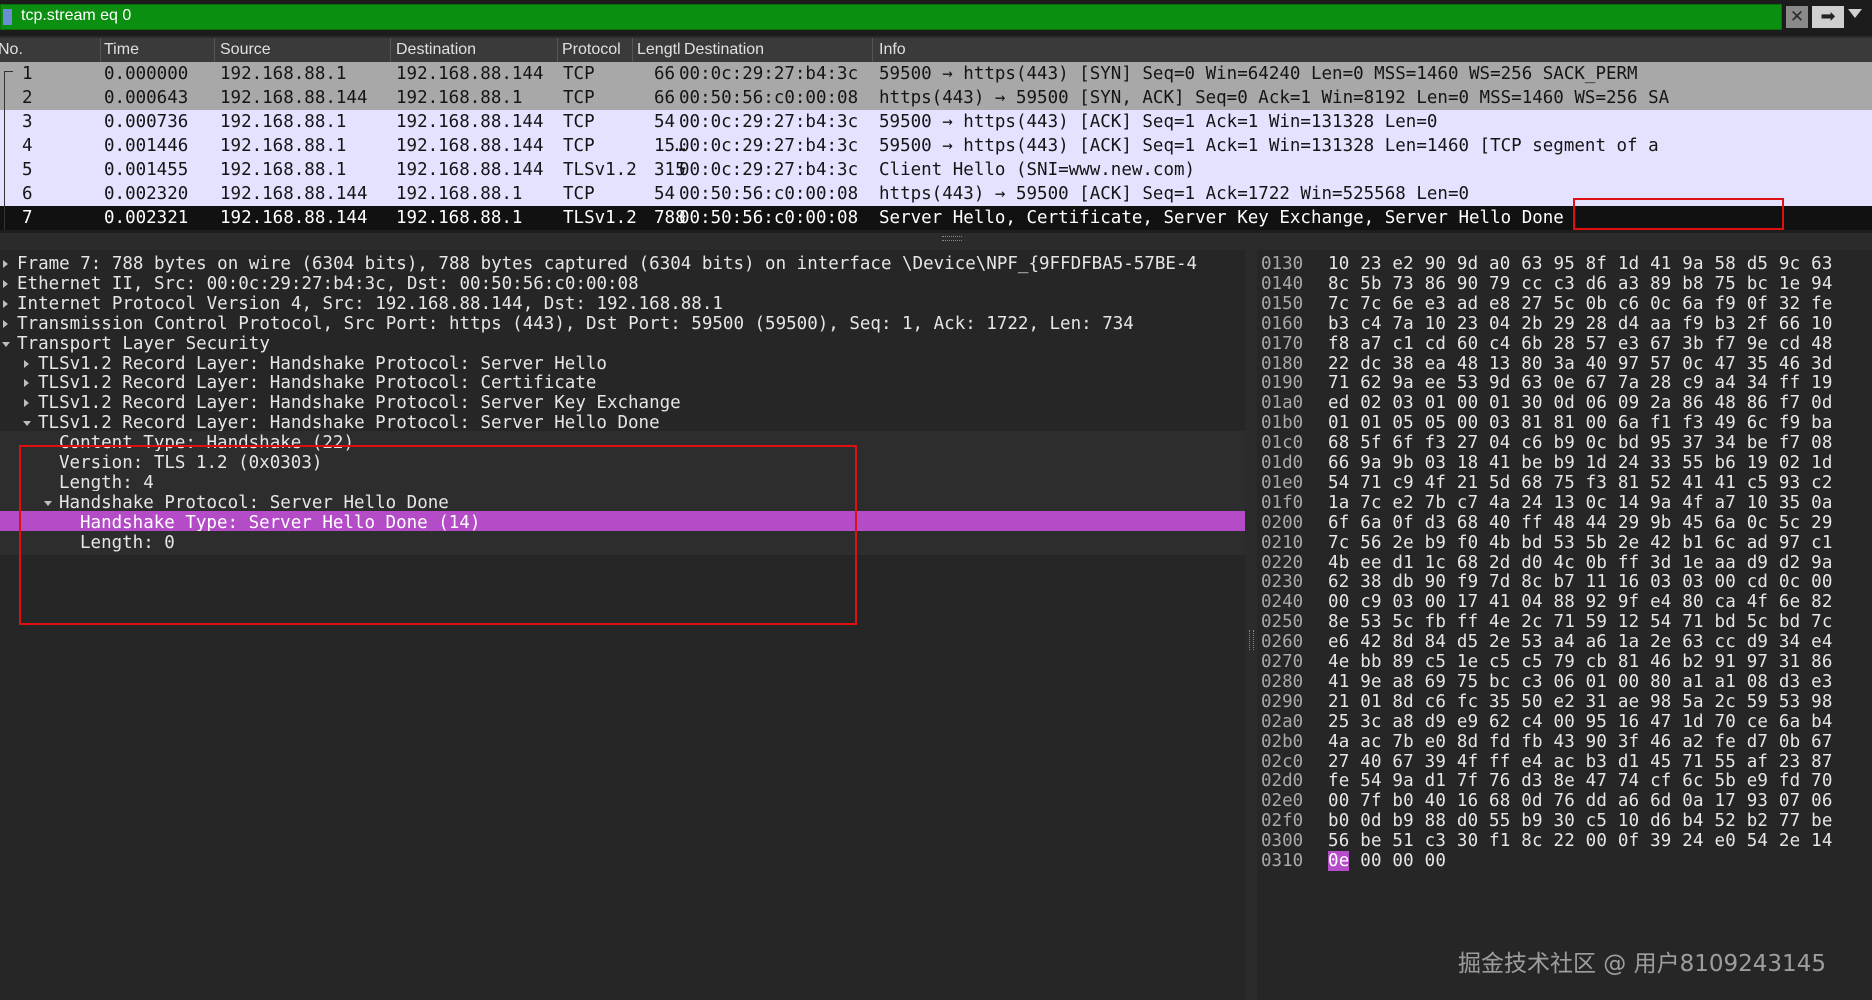 The width and height of the screenshot is (1872, 1000). What do you see at coordinates (27, 74) in the screenshot?
I see `packet-no: 1` at bounding box center [27, 74].